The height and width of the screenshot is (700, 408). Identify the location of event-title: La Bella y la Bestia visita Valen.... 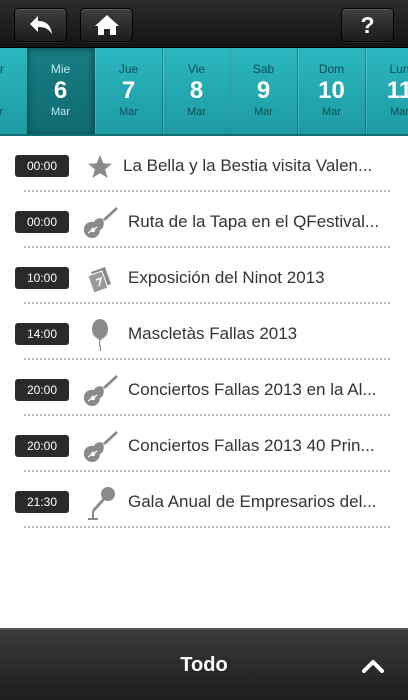
(248, 165).